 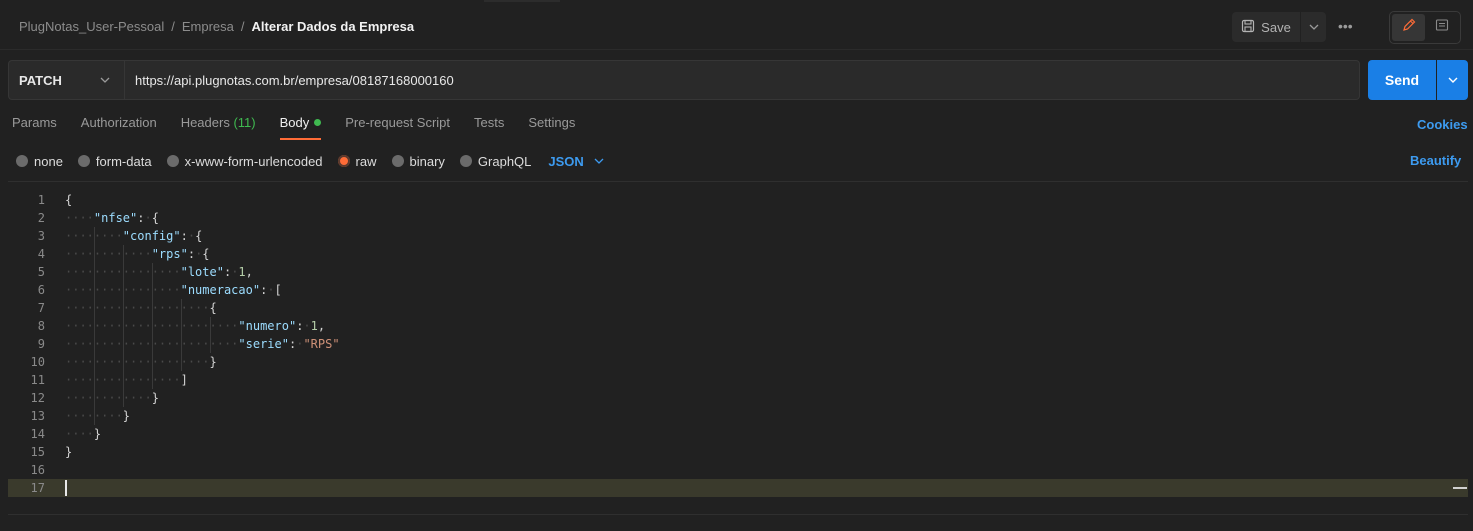 I want to click on tab-headers: Headers (11), so click(x=218, y=127).